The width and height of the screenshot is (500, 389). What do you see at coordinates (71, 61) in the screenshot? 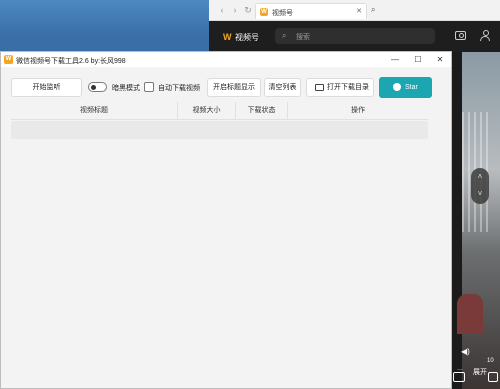
I see `app-title: 微信视频号下载工具2.6 by:长风998` at bounding box center [71, 61].